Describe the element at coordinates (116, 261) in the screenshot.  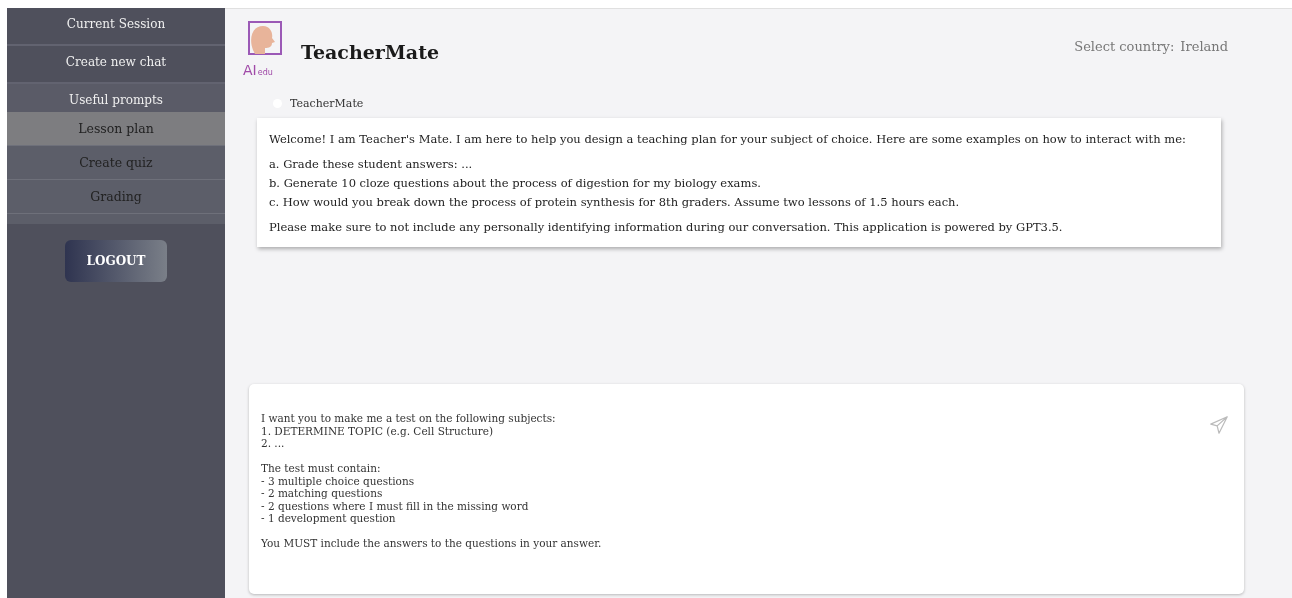
I see `logout-button: LOGOUT` at that location.